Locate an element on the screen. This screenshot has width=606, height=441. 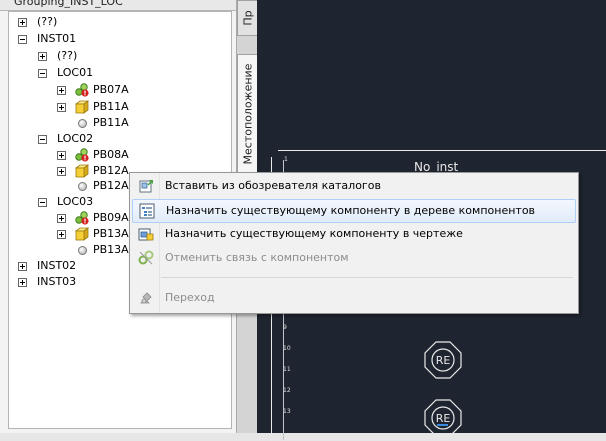
tree-node-label: PB09A is located at coordinates (111, 217).